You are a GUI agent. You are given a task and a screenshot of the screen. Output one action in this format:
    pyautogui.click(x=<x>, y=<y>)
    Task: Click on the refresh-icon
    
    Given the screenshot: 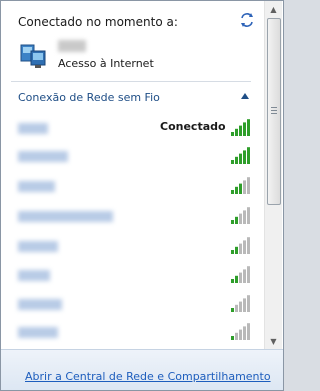 What is the action you would take?
    pyautogui.click(x=247, y=20)
    